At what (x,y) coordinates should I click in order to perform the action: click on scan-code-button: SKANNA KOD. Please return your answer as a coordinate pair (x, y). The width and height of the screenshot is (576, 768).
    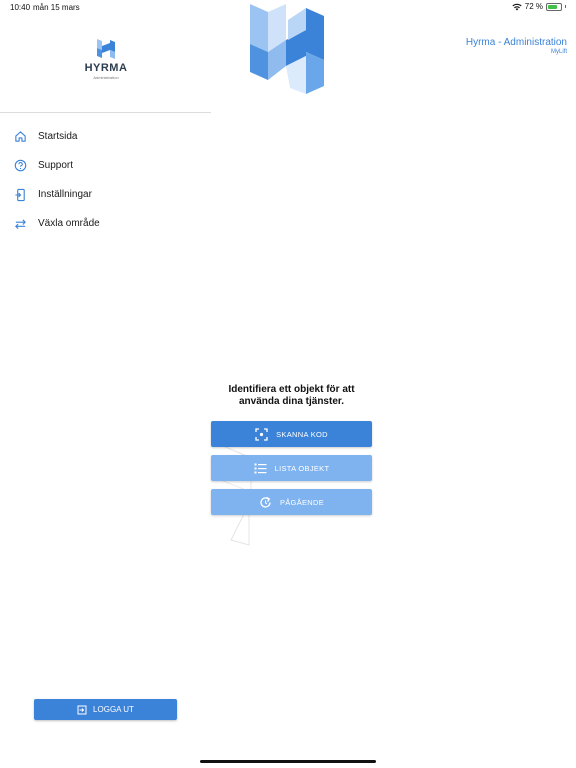
    Looking at the image, I should click on (291, 434).